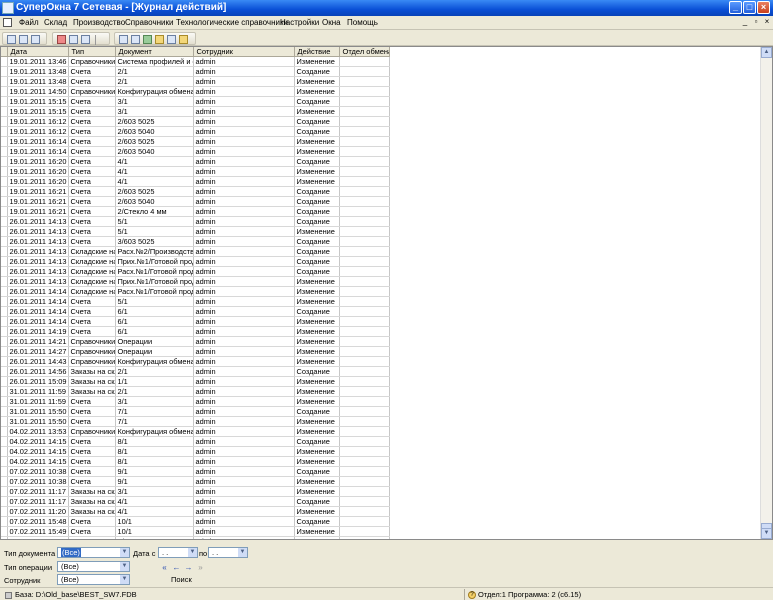 The width and height of the screenshot is (773, 600). What do you see at coordinates (154, 131) in the screenshot?
I see `cell-document: 2/603 5040` at bounding box center [154, 131].